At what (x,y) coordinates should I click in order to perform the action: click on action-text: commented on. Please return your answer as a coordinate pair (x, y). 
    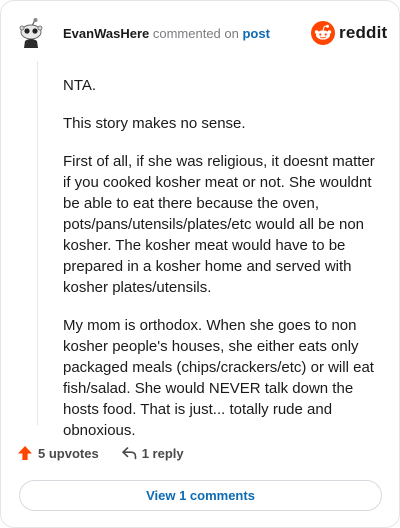
    Looking at the image, I should click on (195, 33).